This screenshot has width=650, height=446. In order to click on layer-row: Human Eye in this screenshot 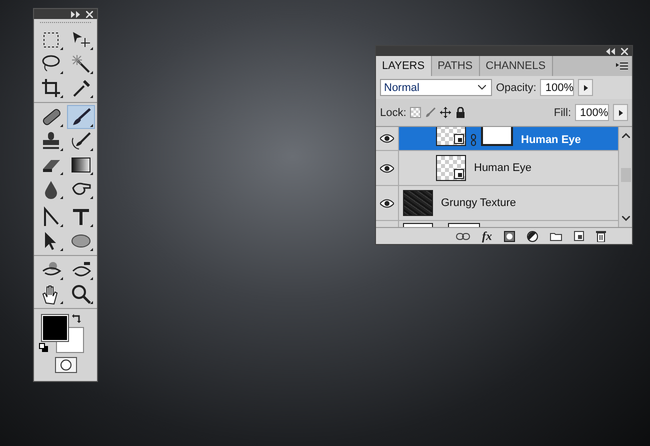, I will do `click(508, 168)`.